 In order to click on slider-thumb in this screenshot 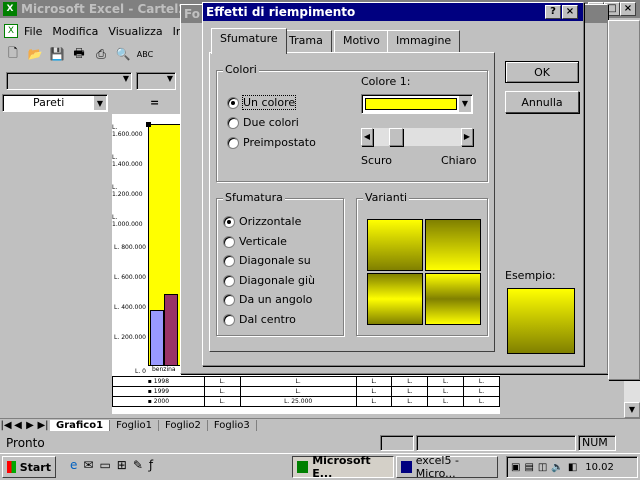, I will do `click(396, 137)`.